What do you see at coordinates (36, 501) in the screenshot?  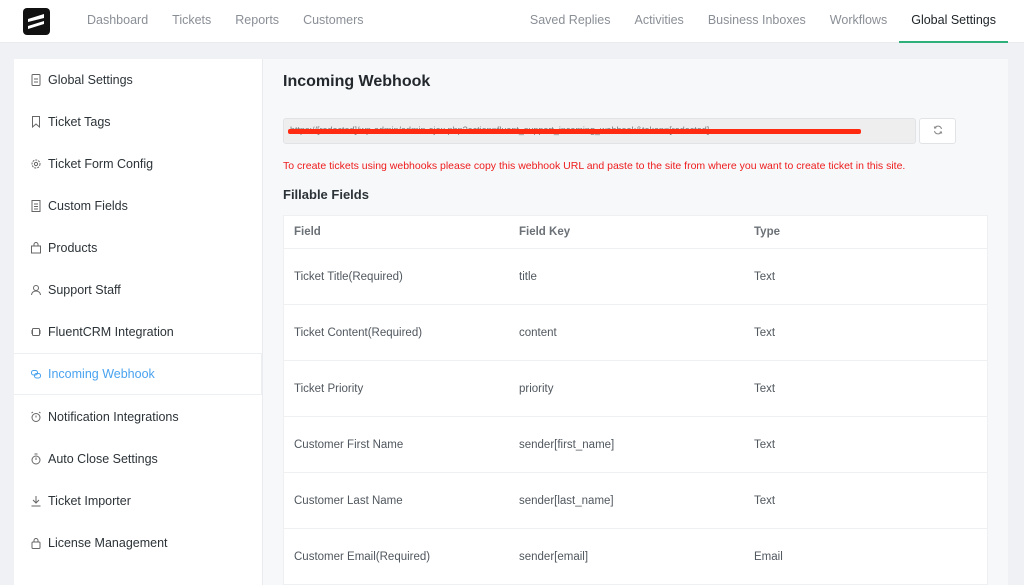 I see `download-icon` at bounding box center [36, 501].